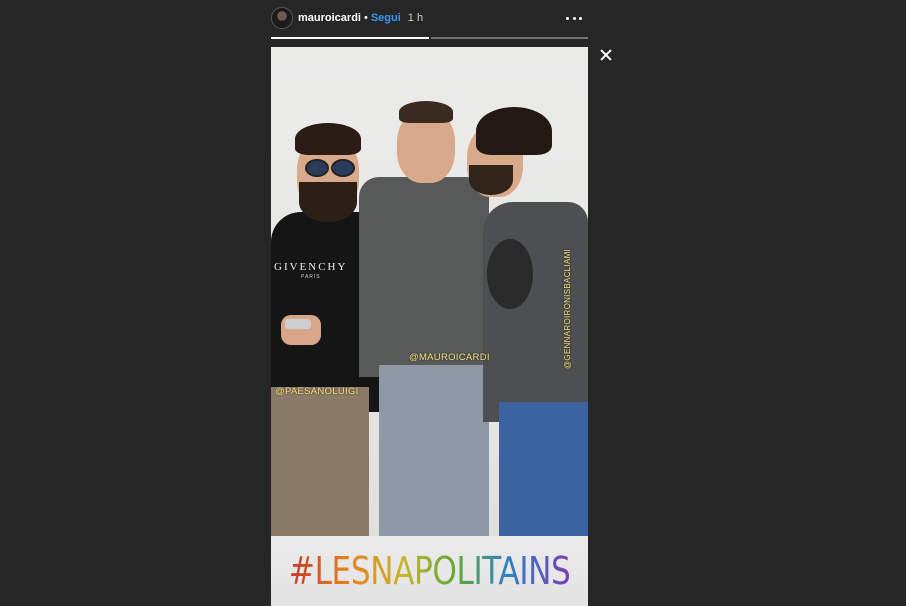 The width and height of the screenshot is (906, 606). I want to click on user-tag-center: @MAUROICARDI, so click(449, 357).